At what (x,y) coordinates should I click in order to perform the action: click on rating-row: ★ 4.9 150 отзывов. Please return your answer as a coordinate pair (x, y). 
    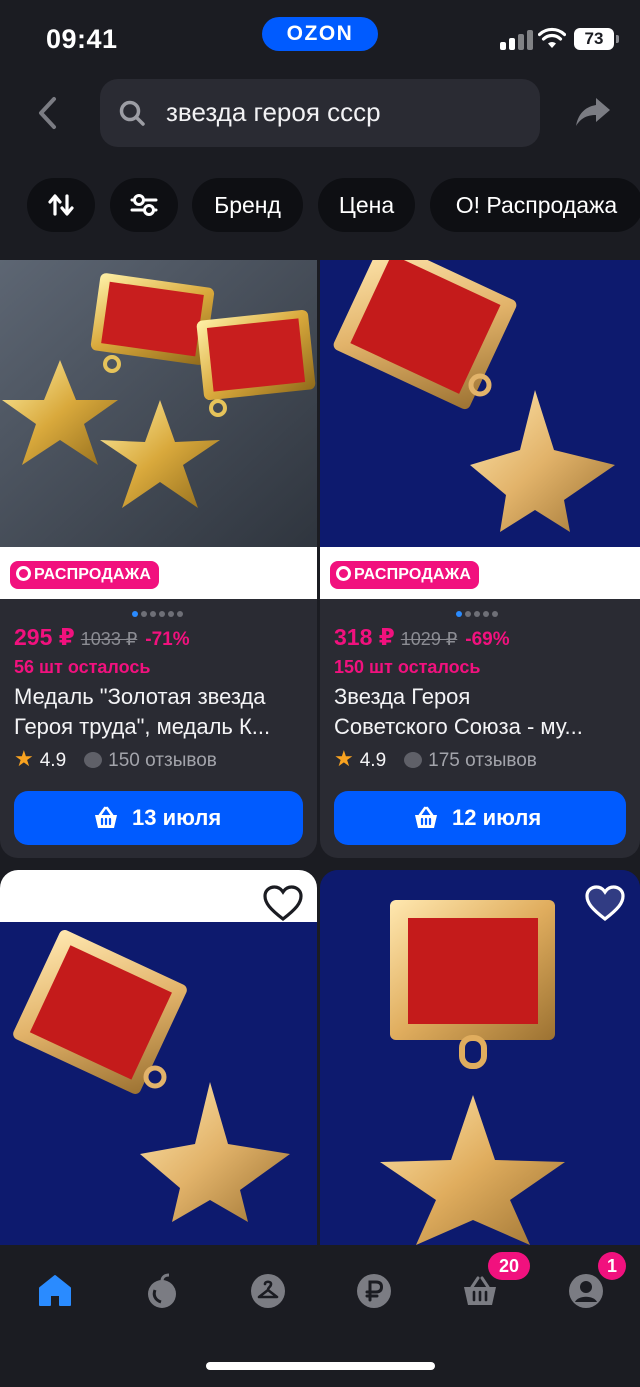
    Looking at the image, I should click on (115, 759).